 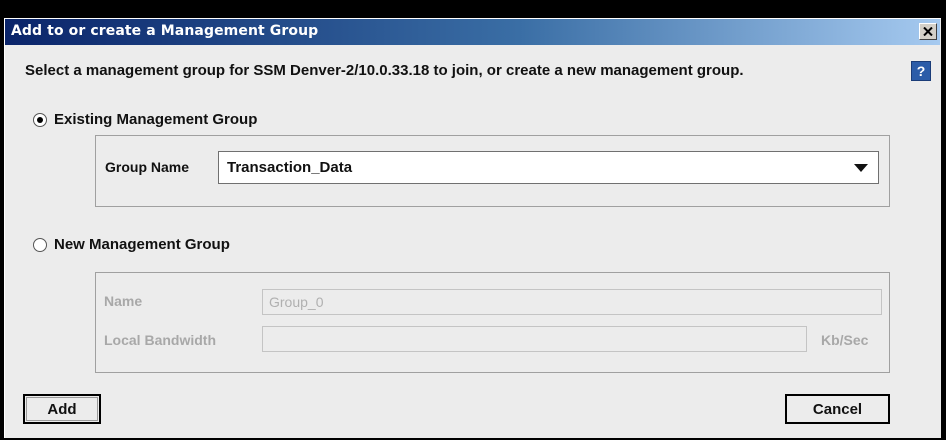 I want to click on new-group-option: New Management Group, so click(x=131, y=244).